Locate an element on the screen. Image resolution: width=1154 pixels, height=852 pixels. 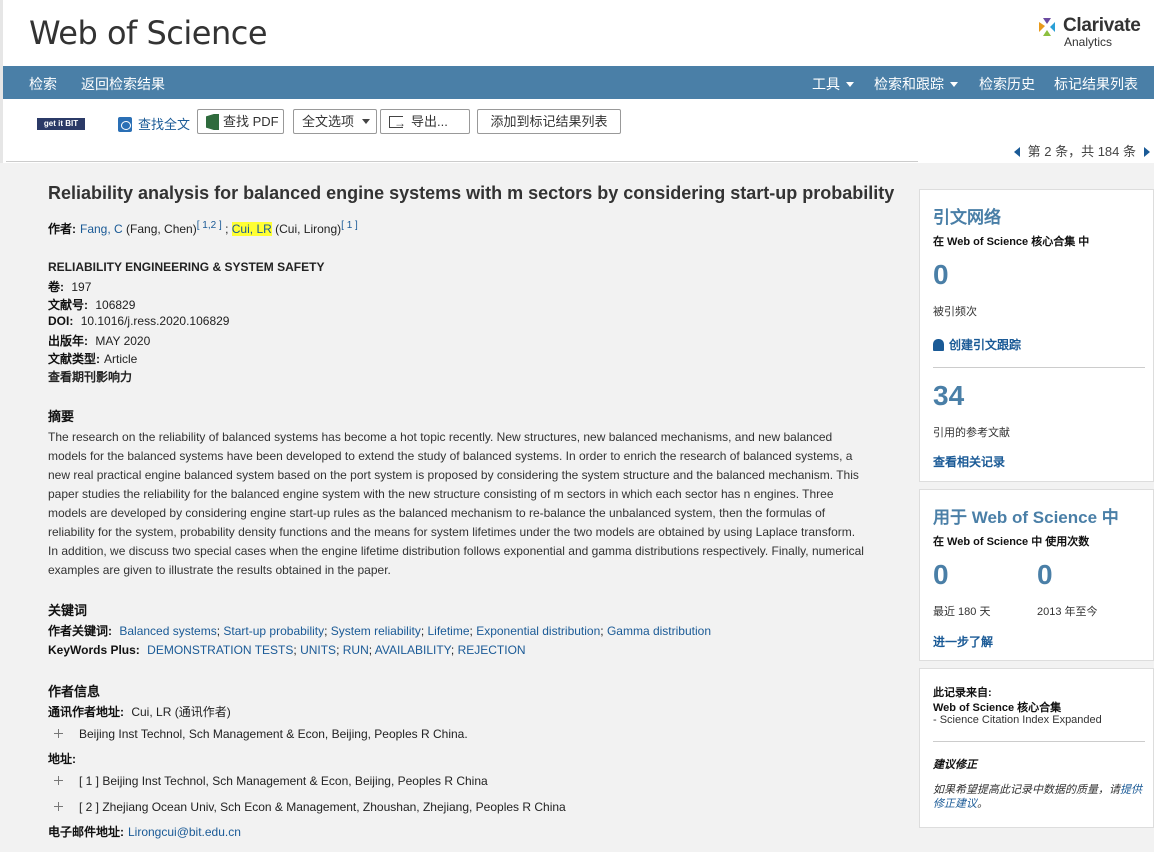
previous-record-icon is located at coordinates (1016, 152).